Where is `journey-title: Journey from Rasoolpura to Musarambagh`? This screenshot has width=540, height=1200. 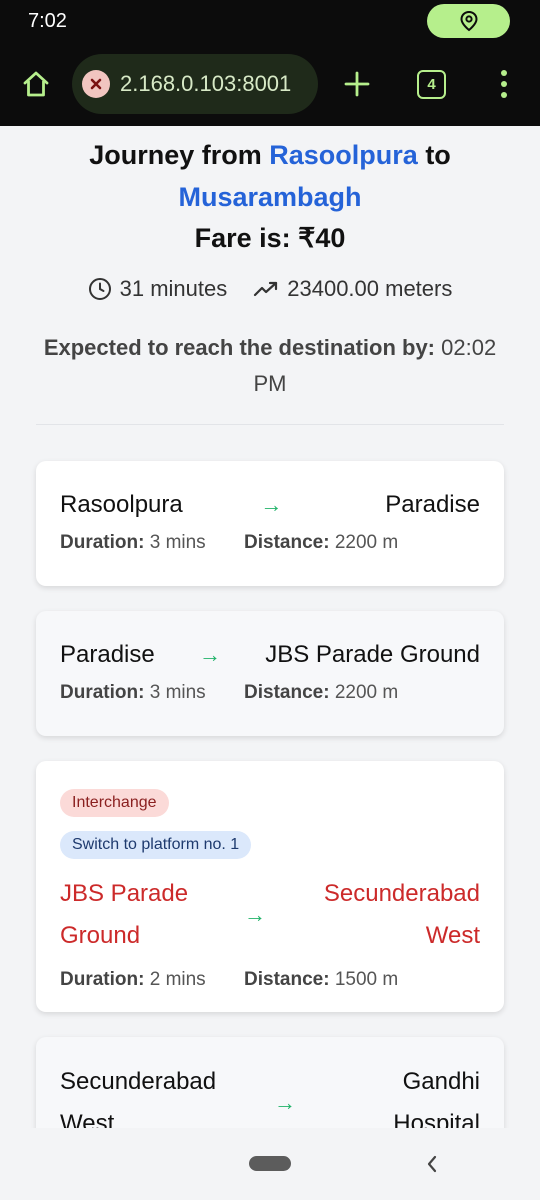
journey-title: Journey from Rasoolpura to Musarambagh is located at coordinates (270, 176).